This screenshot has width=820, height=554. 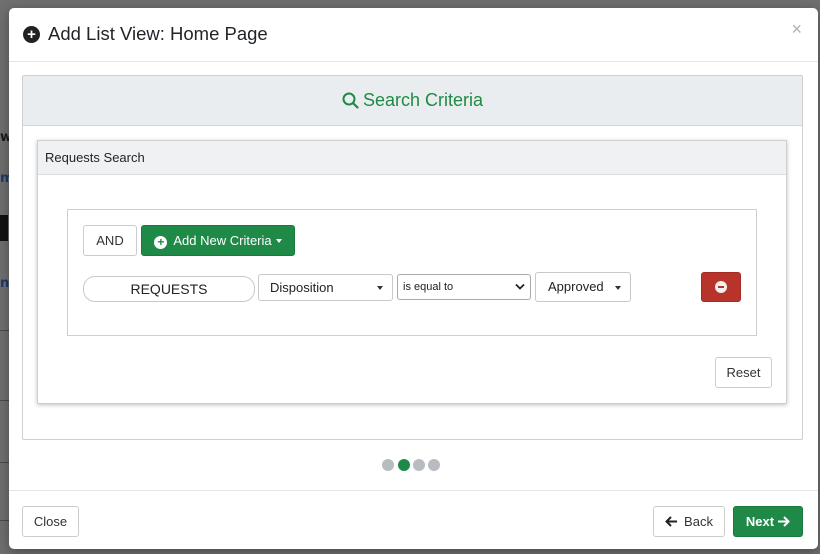 I want to click on close-button: Close, so click(x=50, y=521).